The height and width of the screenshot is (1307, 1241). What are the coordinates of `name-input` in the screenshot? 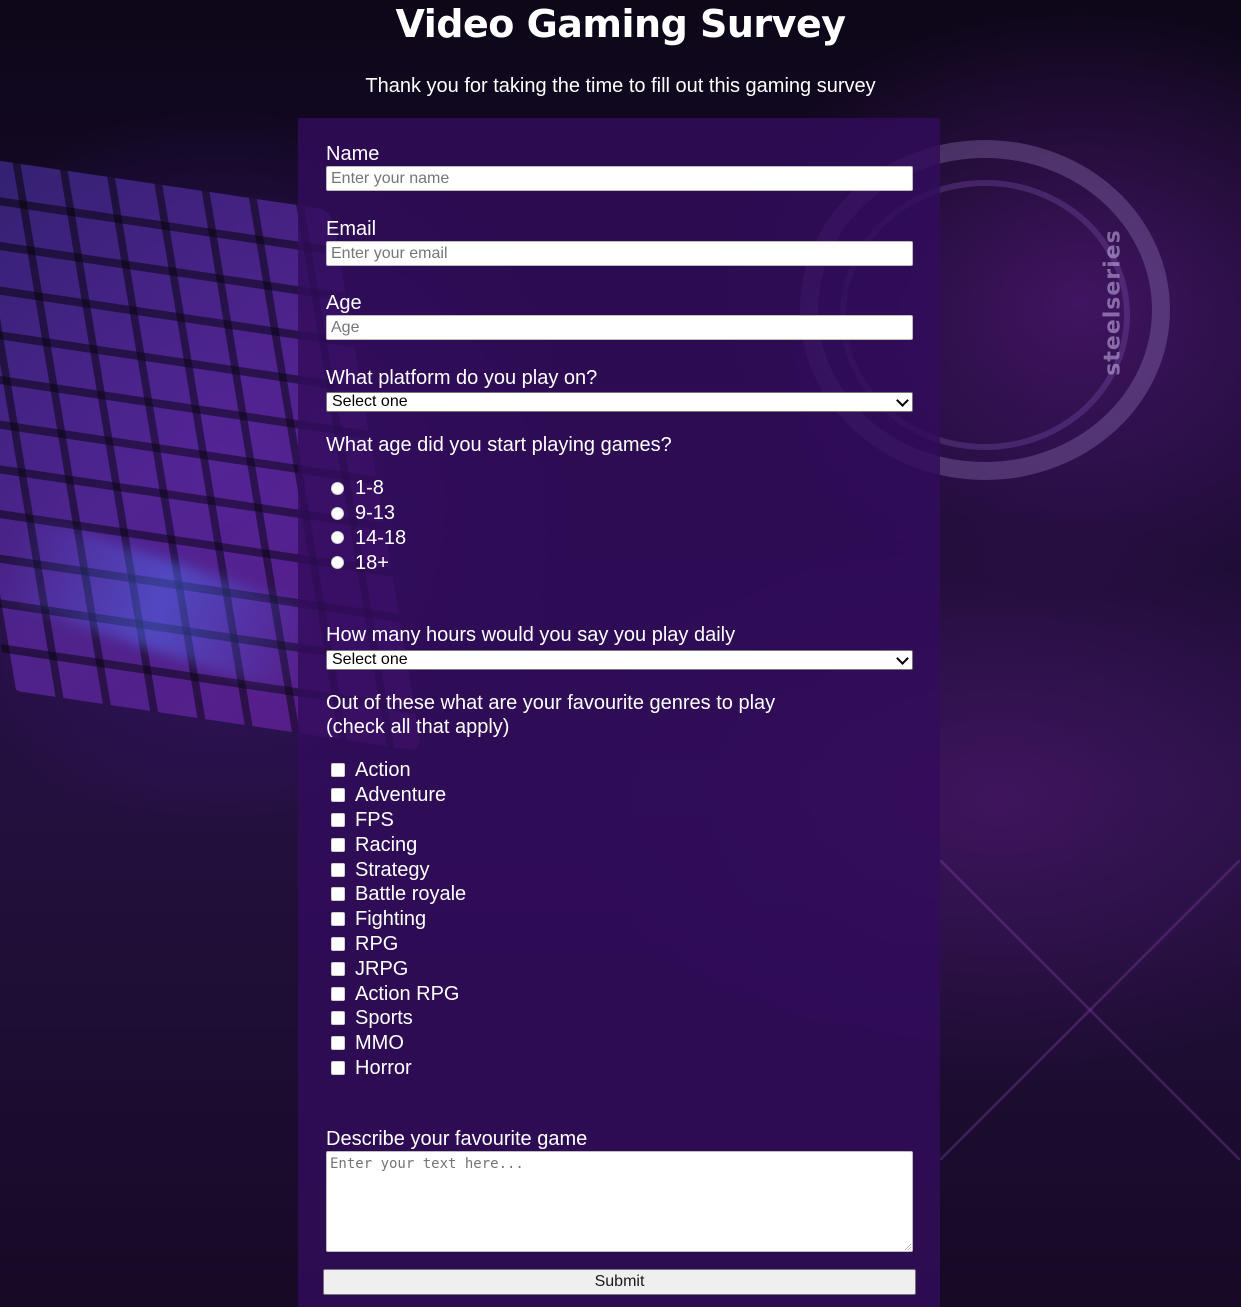 It's located at (619, 178).